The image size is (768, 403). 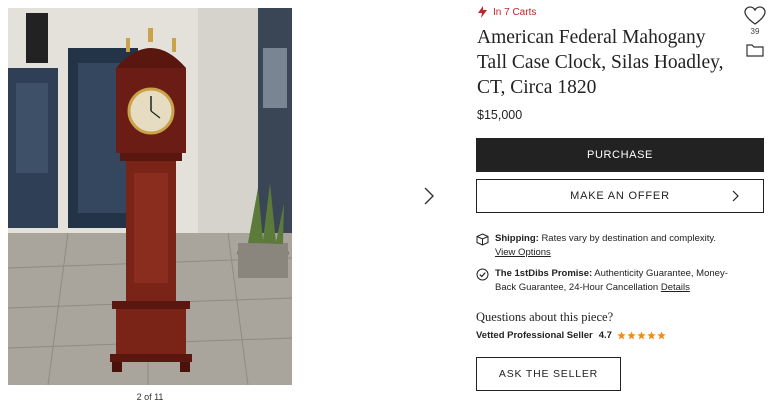 What do you see at coordinates (605, 335) in the screenshot?
I see `seller-rating-value: 4.7` at bounding box center [605, 335].